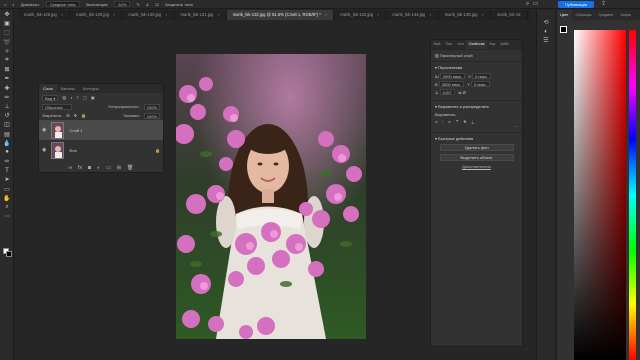  I want to click on history-brush-icon: ↺, so click(7, 115).